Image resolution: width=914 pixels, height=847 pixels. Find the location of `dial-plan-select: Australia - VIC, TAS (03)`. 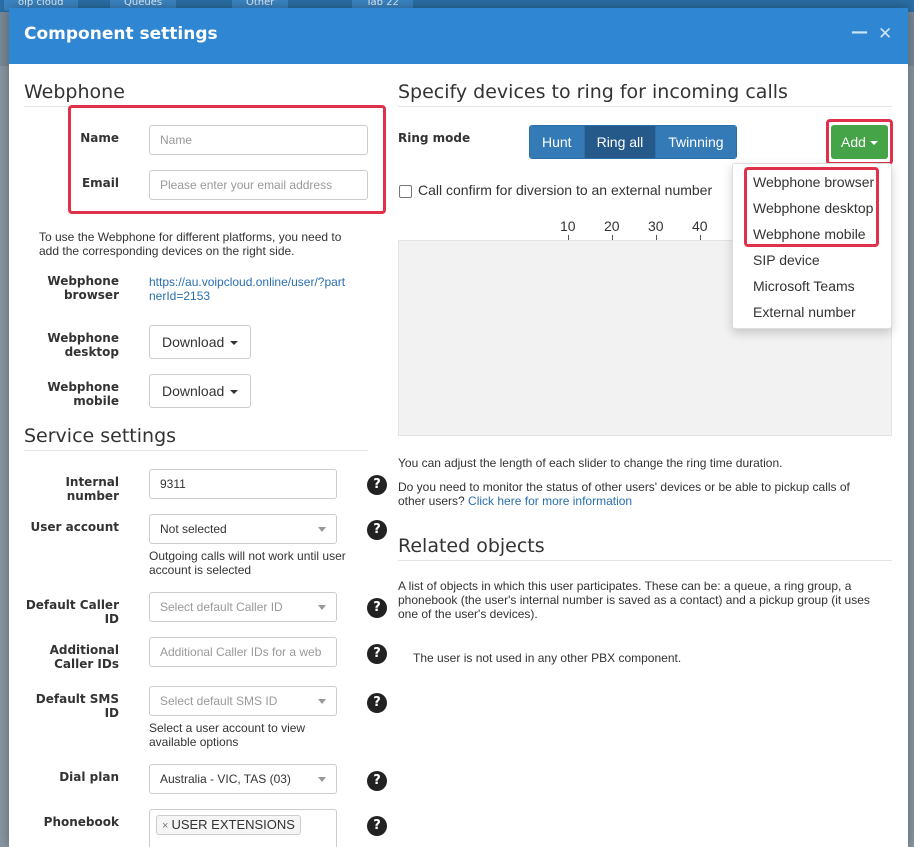

dial-plan-select: Australia - VIC, TAS (03) is located at coordinates (243, 779).